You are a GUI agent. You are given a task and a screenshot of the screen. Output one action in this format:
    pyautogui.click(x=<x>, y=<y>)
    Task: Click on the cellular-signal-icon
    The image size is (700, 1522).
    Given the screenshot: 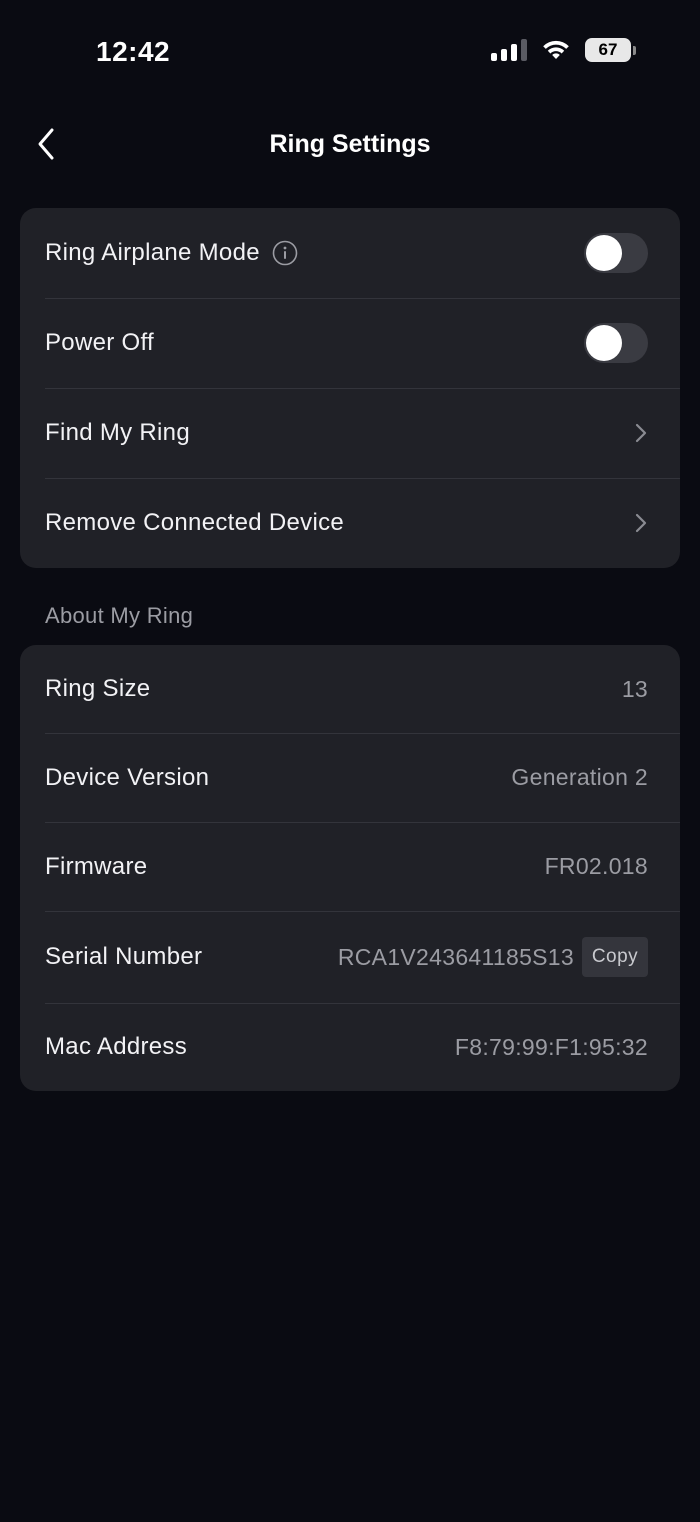 What is the action you would take?
    pyautogui.click(x=509, y=50)
    